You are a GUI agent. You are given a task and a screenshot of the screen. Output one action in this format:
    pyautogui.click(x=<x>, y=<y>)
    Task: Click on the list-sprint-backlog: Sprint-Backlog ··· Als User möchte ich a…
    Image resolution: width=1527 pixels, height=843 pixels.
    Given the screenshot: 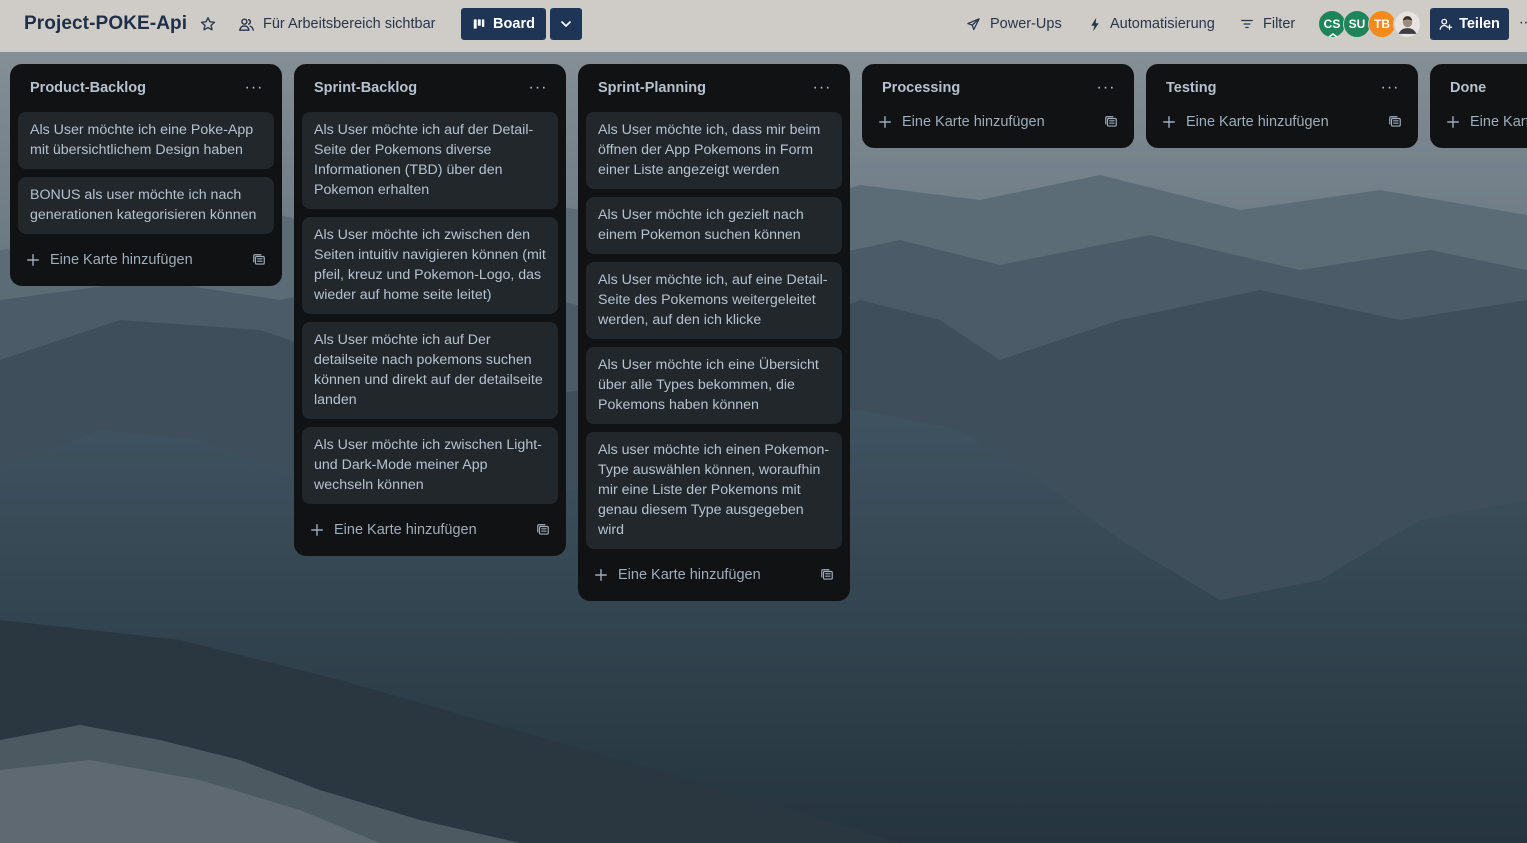 What is the action you would take?
    pyautogui.click(x=430, y=310)
    